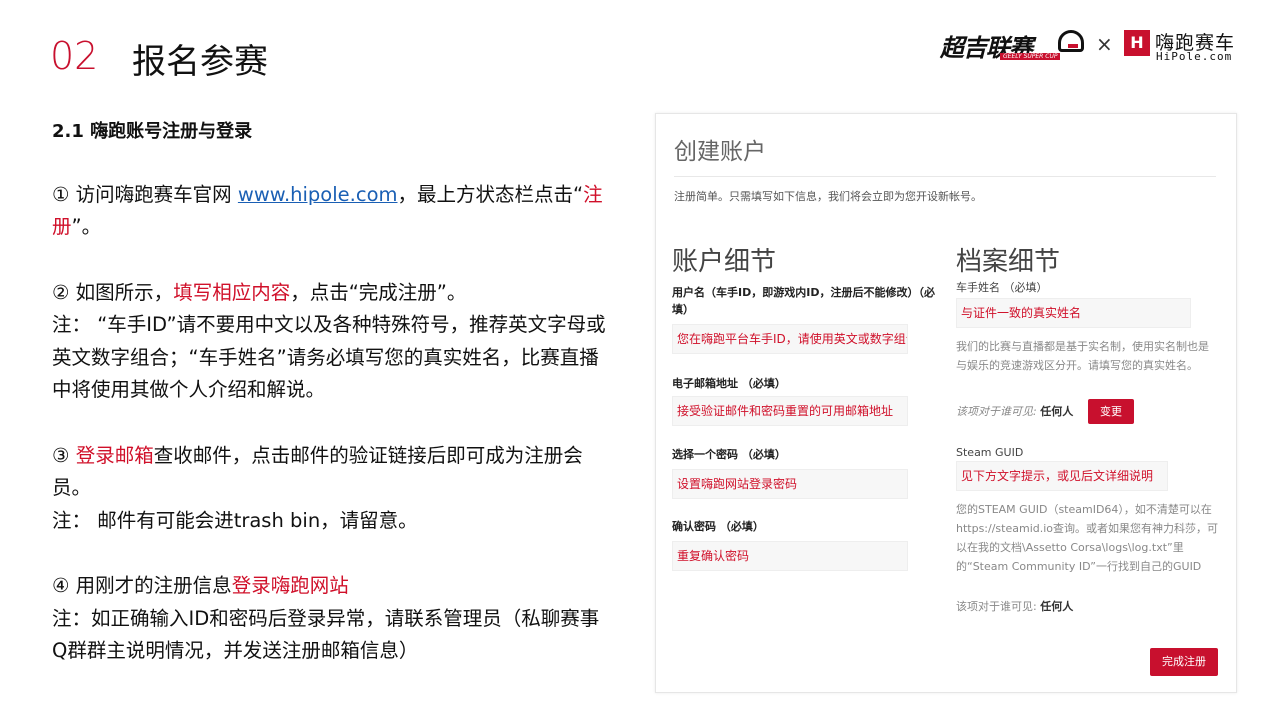 The width and height of the screenshot is (1280, 720). What do you see at coordinates (200, 62) in the screenshot?
I see `section-title: 报名参赛` at bounding box center [200, 62].